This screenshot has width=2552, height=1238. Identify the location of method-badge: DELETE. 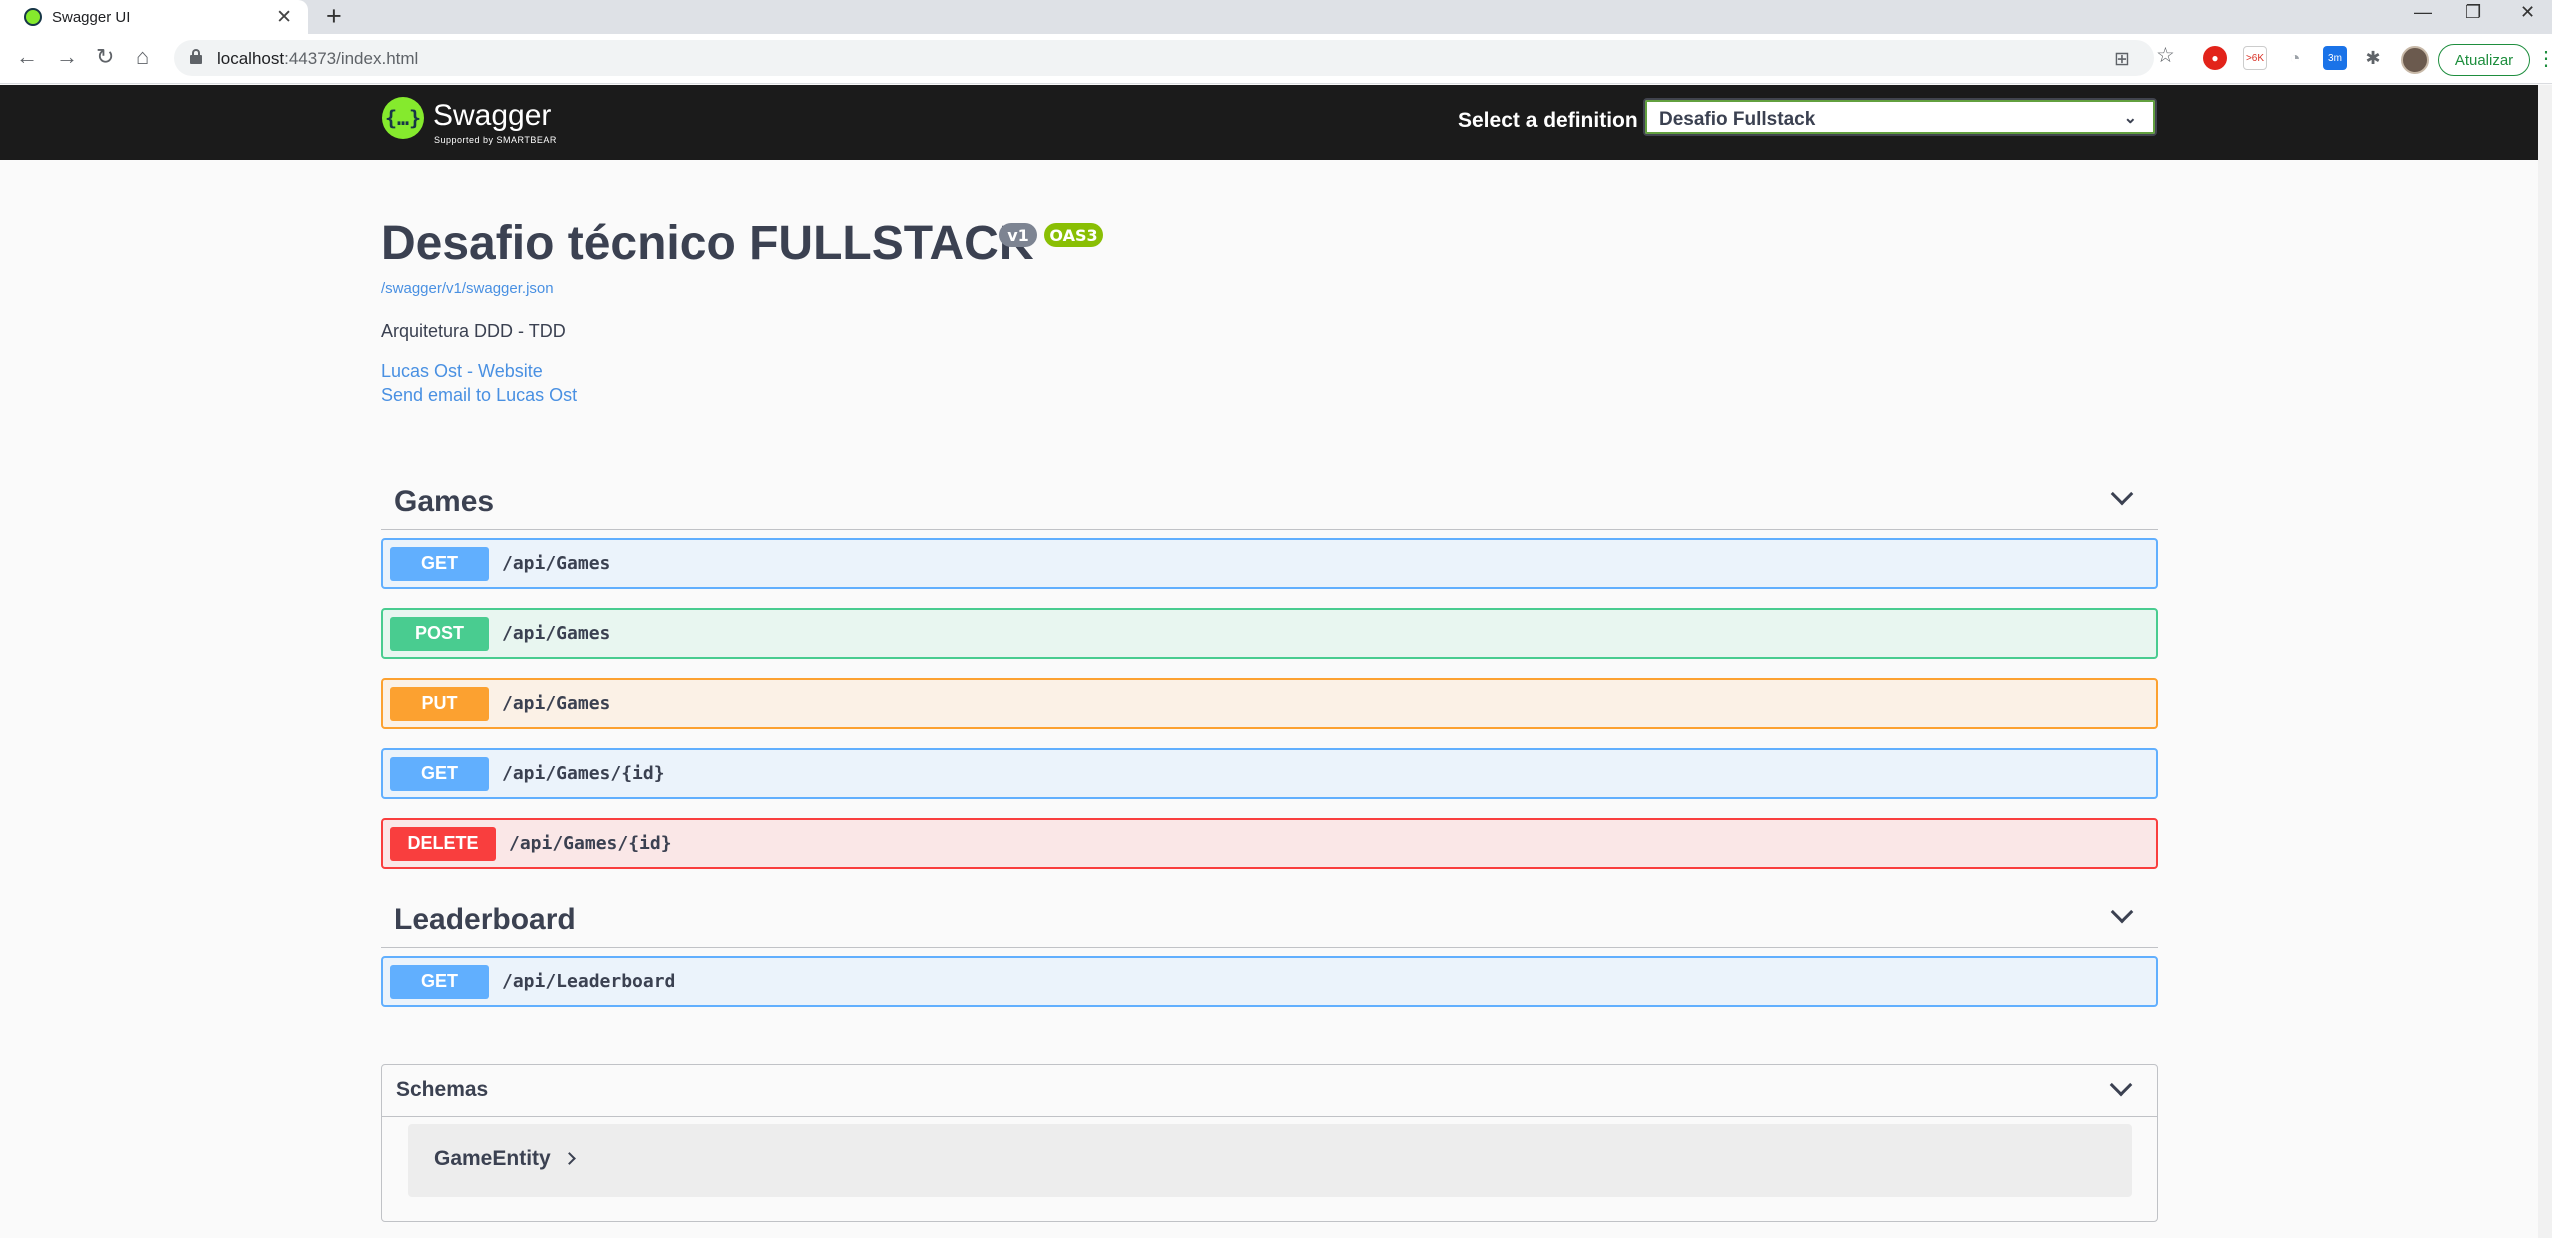
(443, 843).